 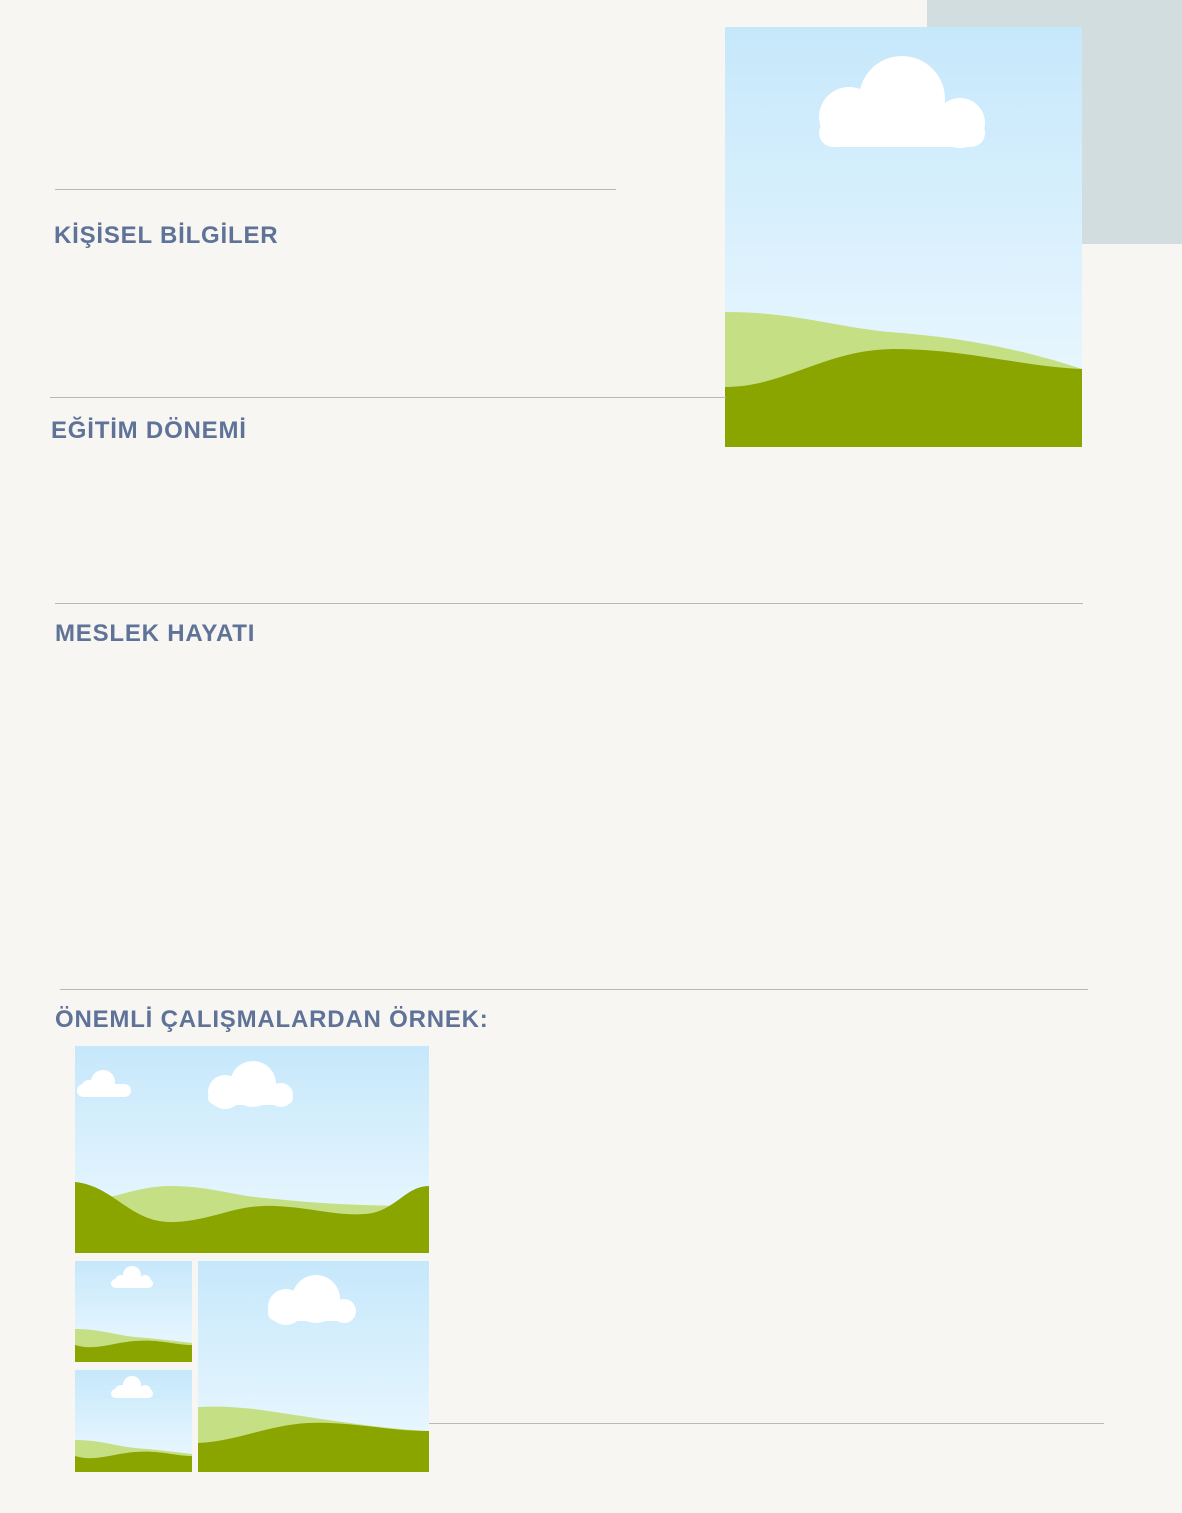 What do you see at coordinates (903, 237) in the screenshot?
I see `profile-photo-placeholder` at bounding box center [903, 237].